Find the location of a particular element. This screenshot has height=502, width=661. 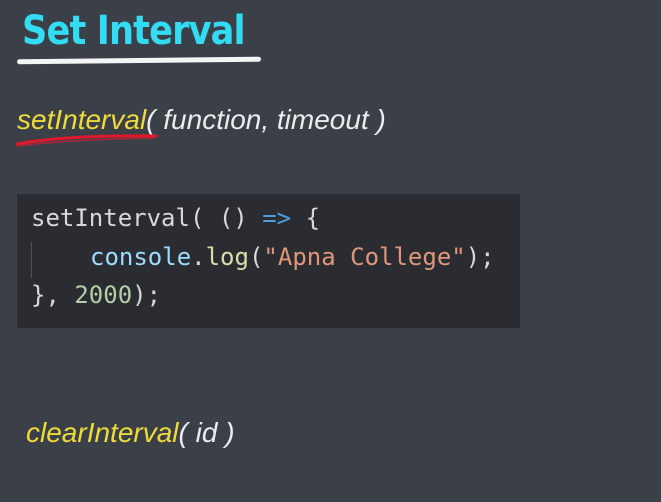

code-line-2: console.log("Apna College"); is located at coordinates (292, 257).